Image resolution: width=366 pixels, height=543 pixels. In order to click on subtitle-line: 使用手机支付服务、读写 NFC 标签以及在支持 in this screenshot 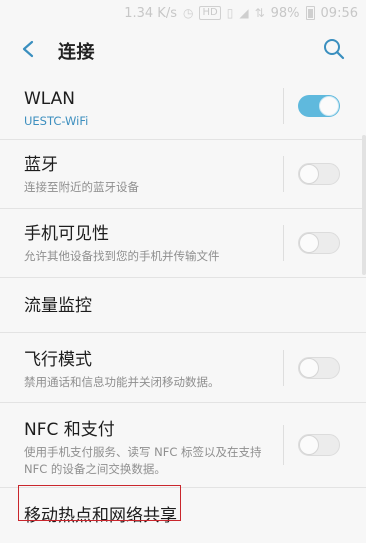, I will do `click(143, 452)`.